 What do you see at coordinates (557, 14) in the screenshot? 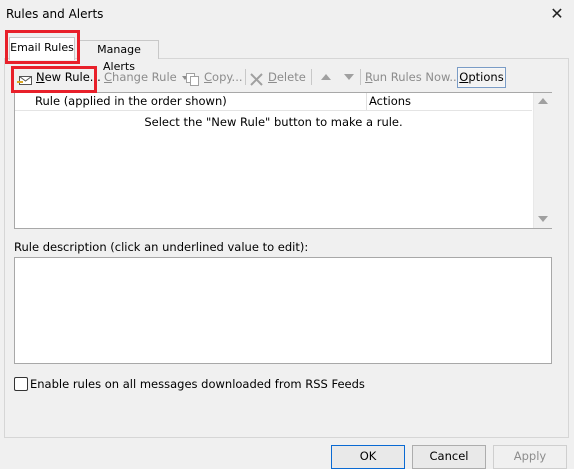
I see `close-icon: ✕` at bounding box center [557, 14].